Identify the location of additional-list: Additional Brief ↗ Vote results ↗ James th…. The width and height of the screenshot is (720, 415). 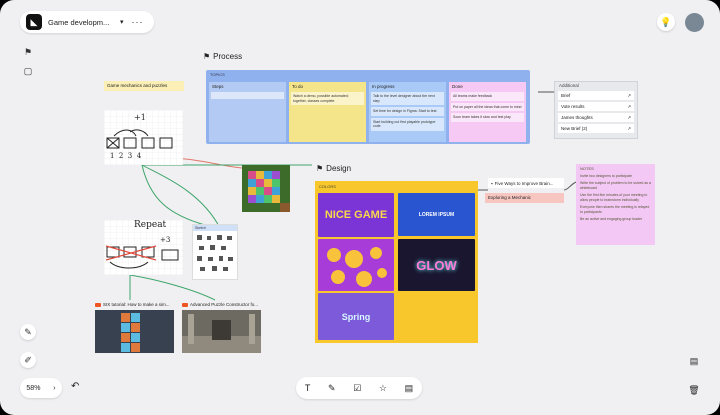
(596, 110).